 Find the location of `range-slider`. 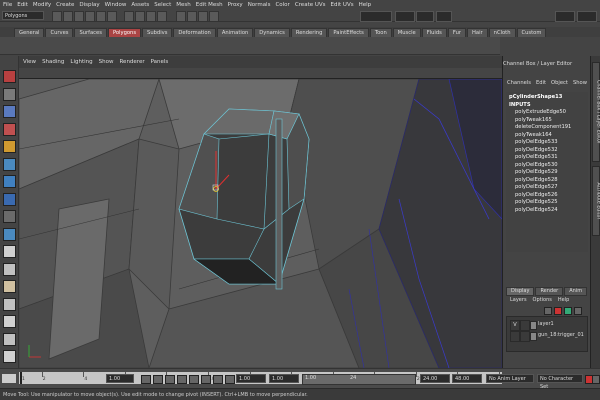

range-slider is located at coordinates (359, 379).